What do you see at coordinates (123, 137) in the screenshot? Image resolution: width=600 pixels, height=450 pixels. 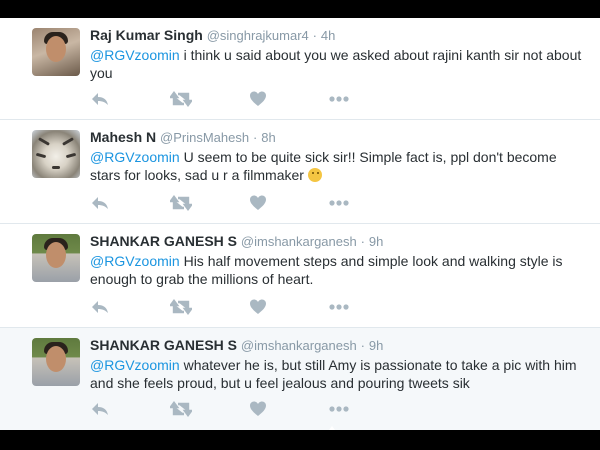 I see `display-name: Mahesh N` at bounding box center [123, 137].